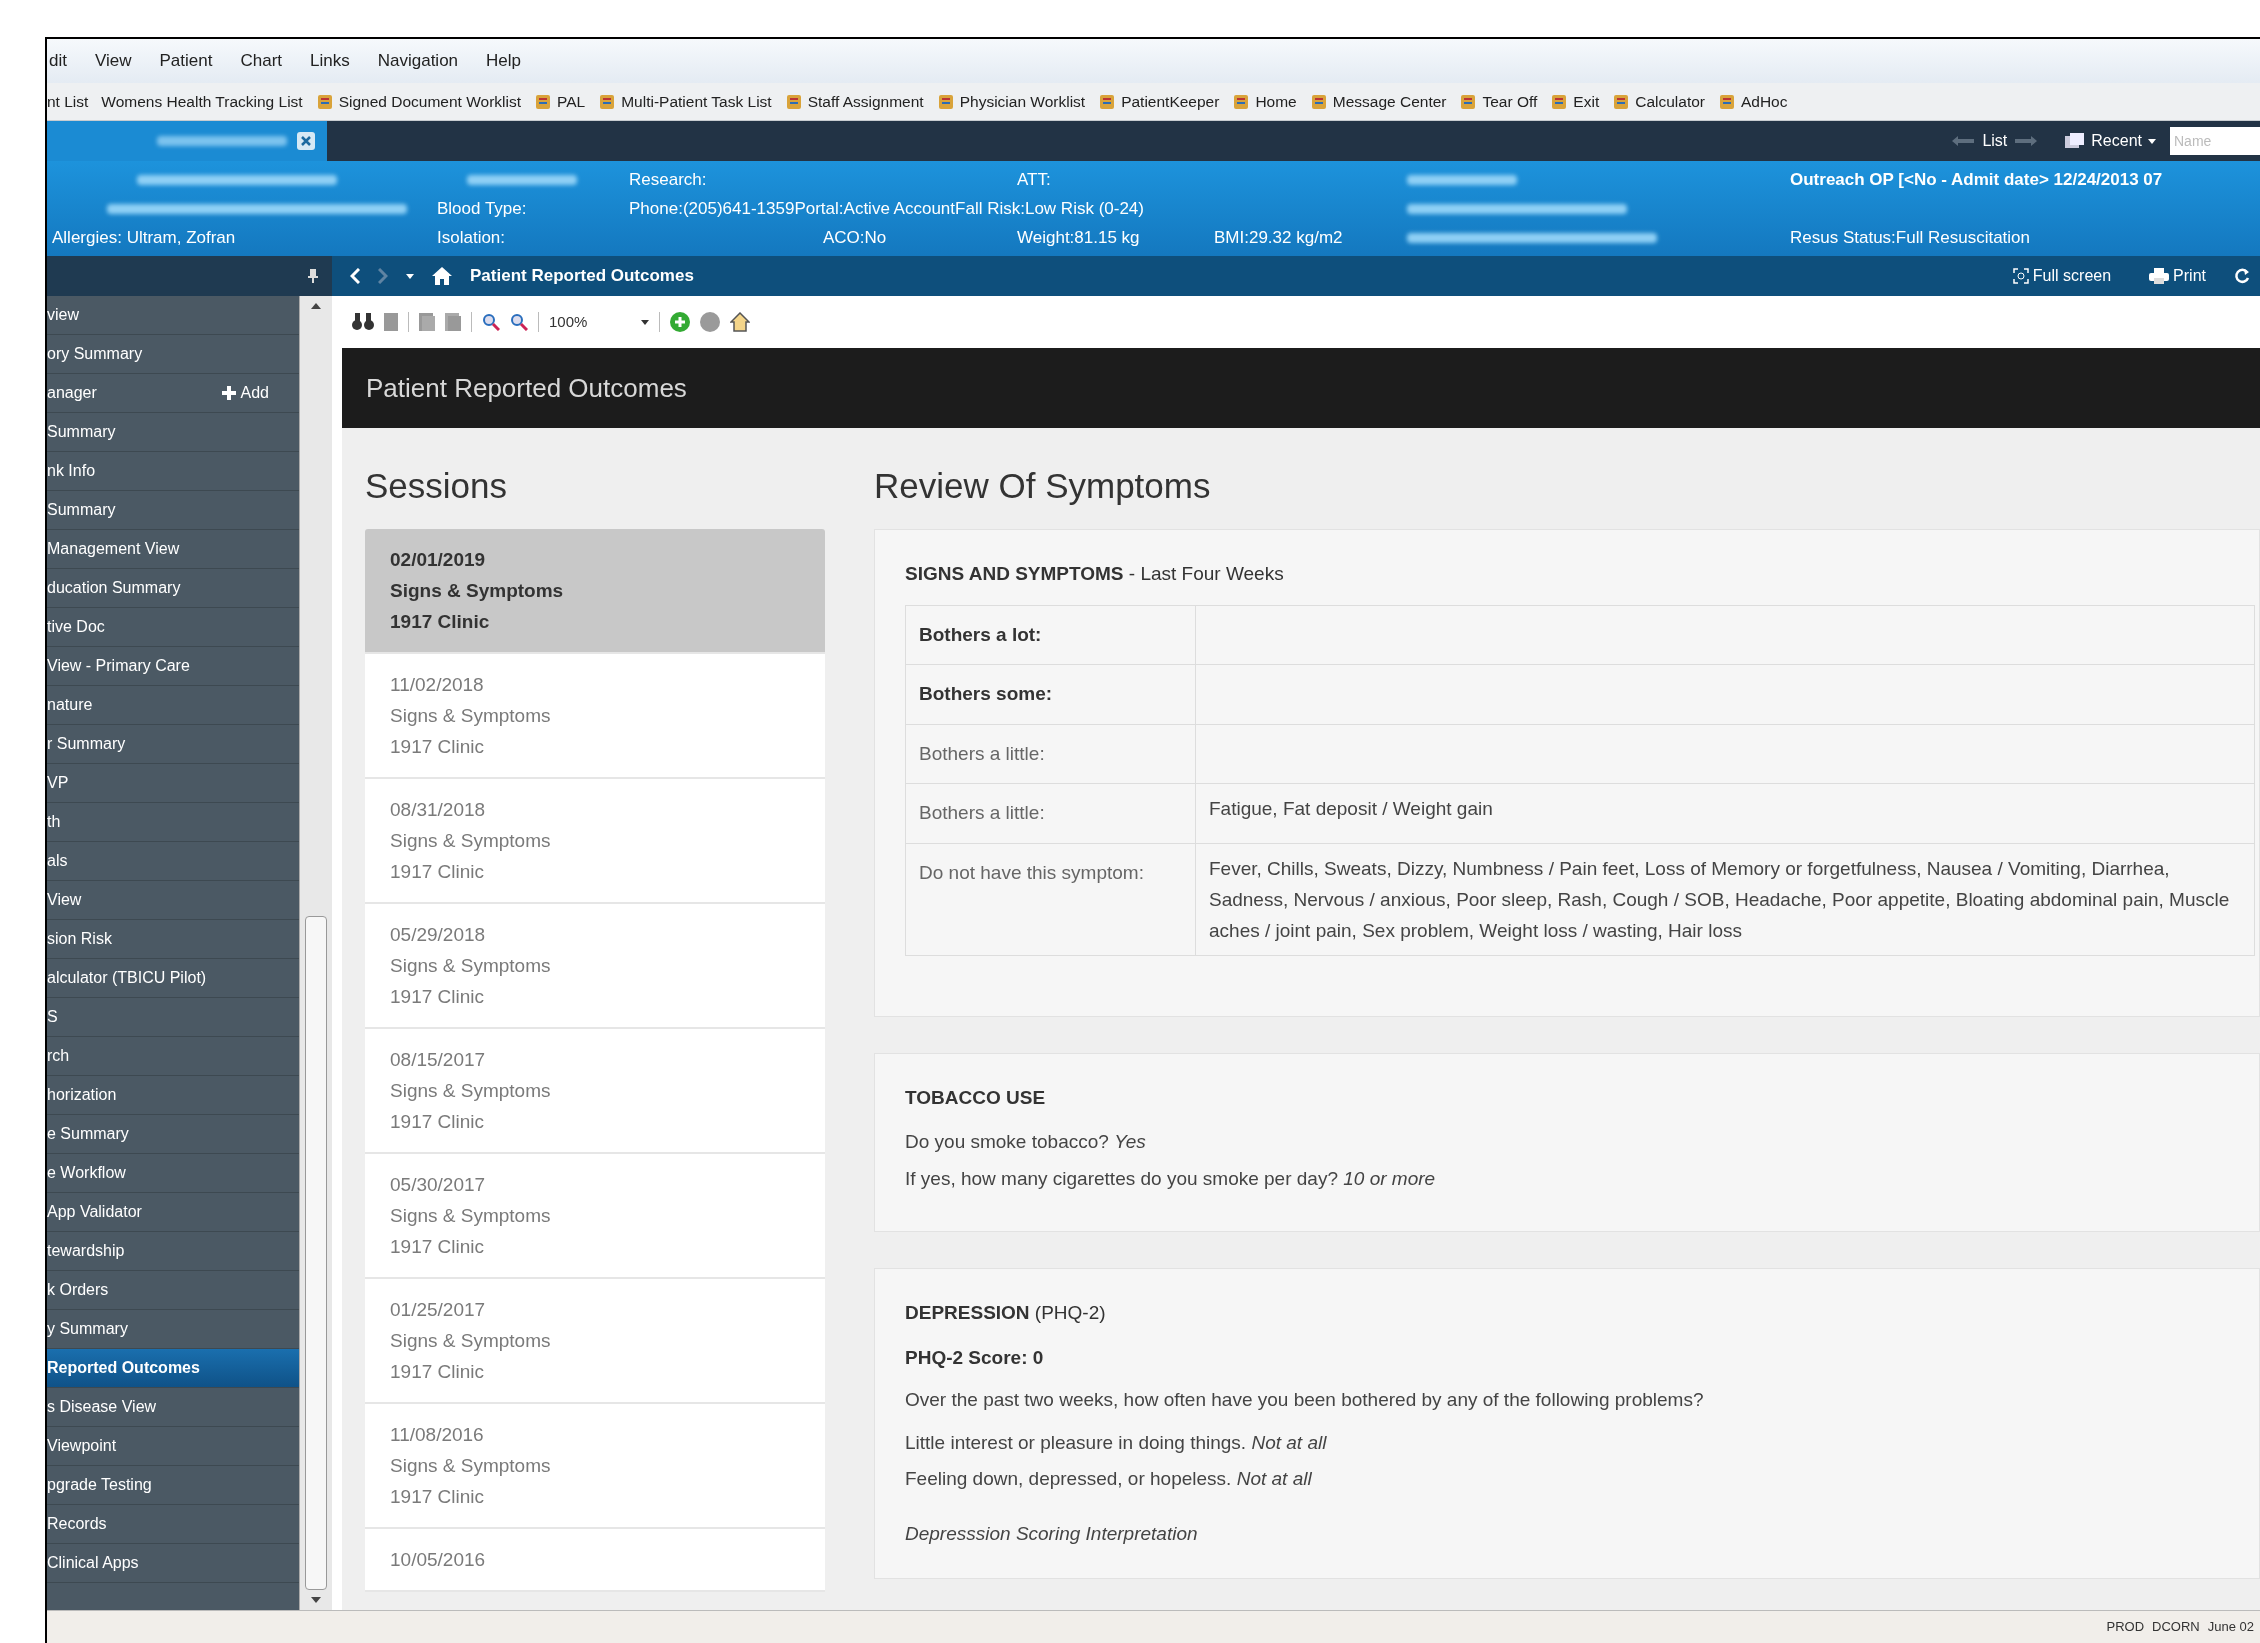  What do you see at coordinates (2062, 276) in the screenshot?
I see `full-screen-button: Full screen` at bounding box center [2062, 276].